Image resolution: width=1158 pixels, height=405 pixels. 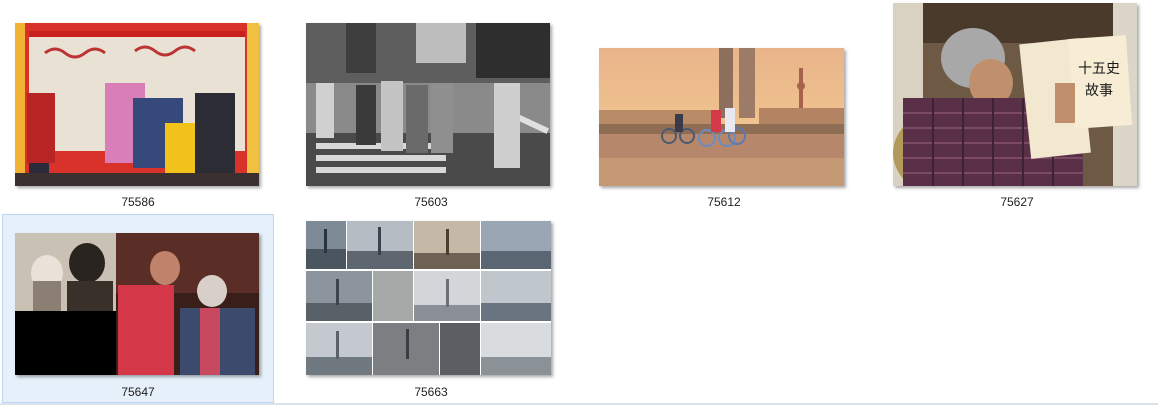 What do you see at coordinates (138, 202) in the screenshot?
I see `file-name-label: 75586` at bounding box center [138, 202].